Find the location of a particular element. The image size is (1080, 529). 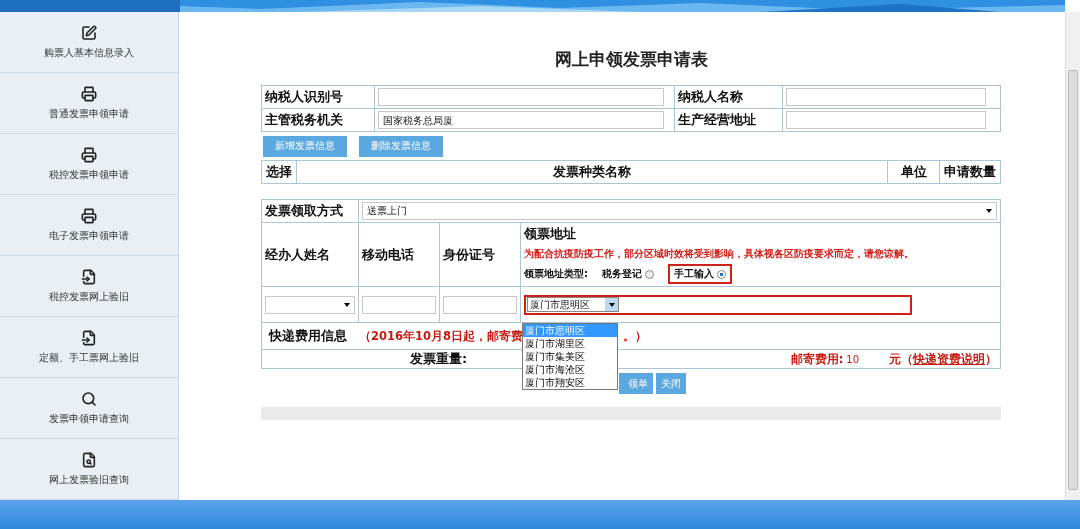

form-title: 网上申领发票申请表 is located at coordinates (631, 59).